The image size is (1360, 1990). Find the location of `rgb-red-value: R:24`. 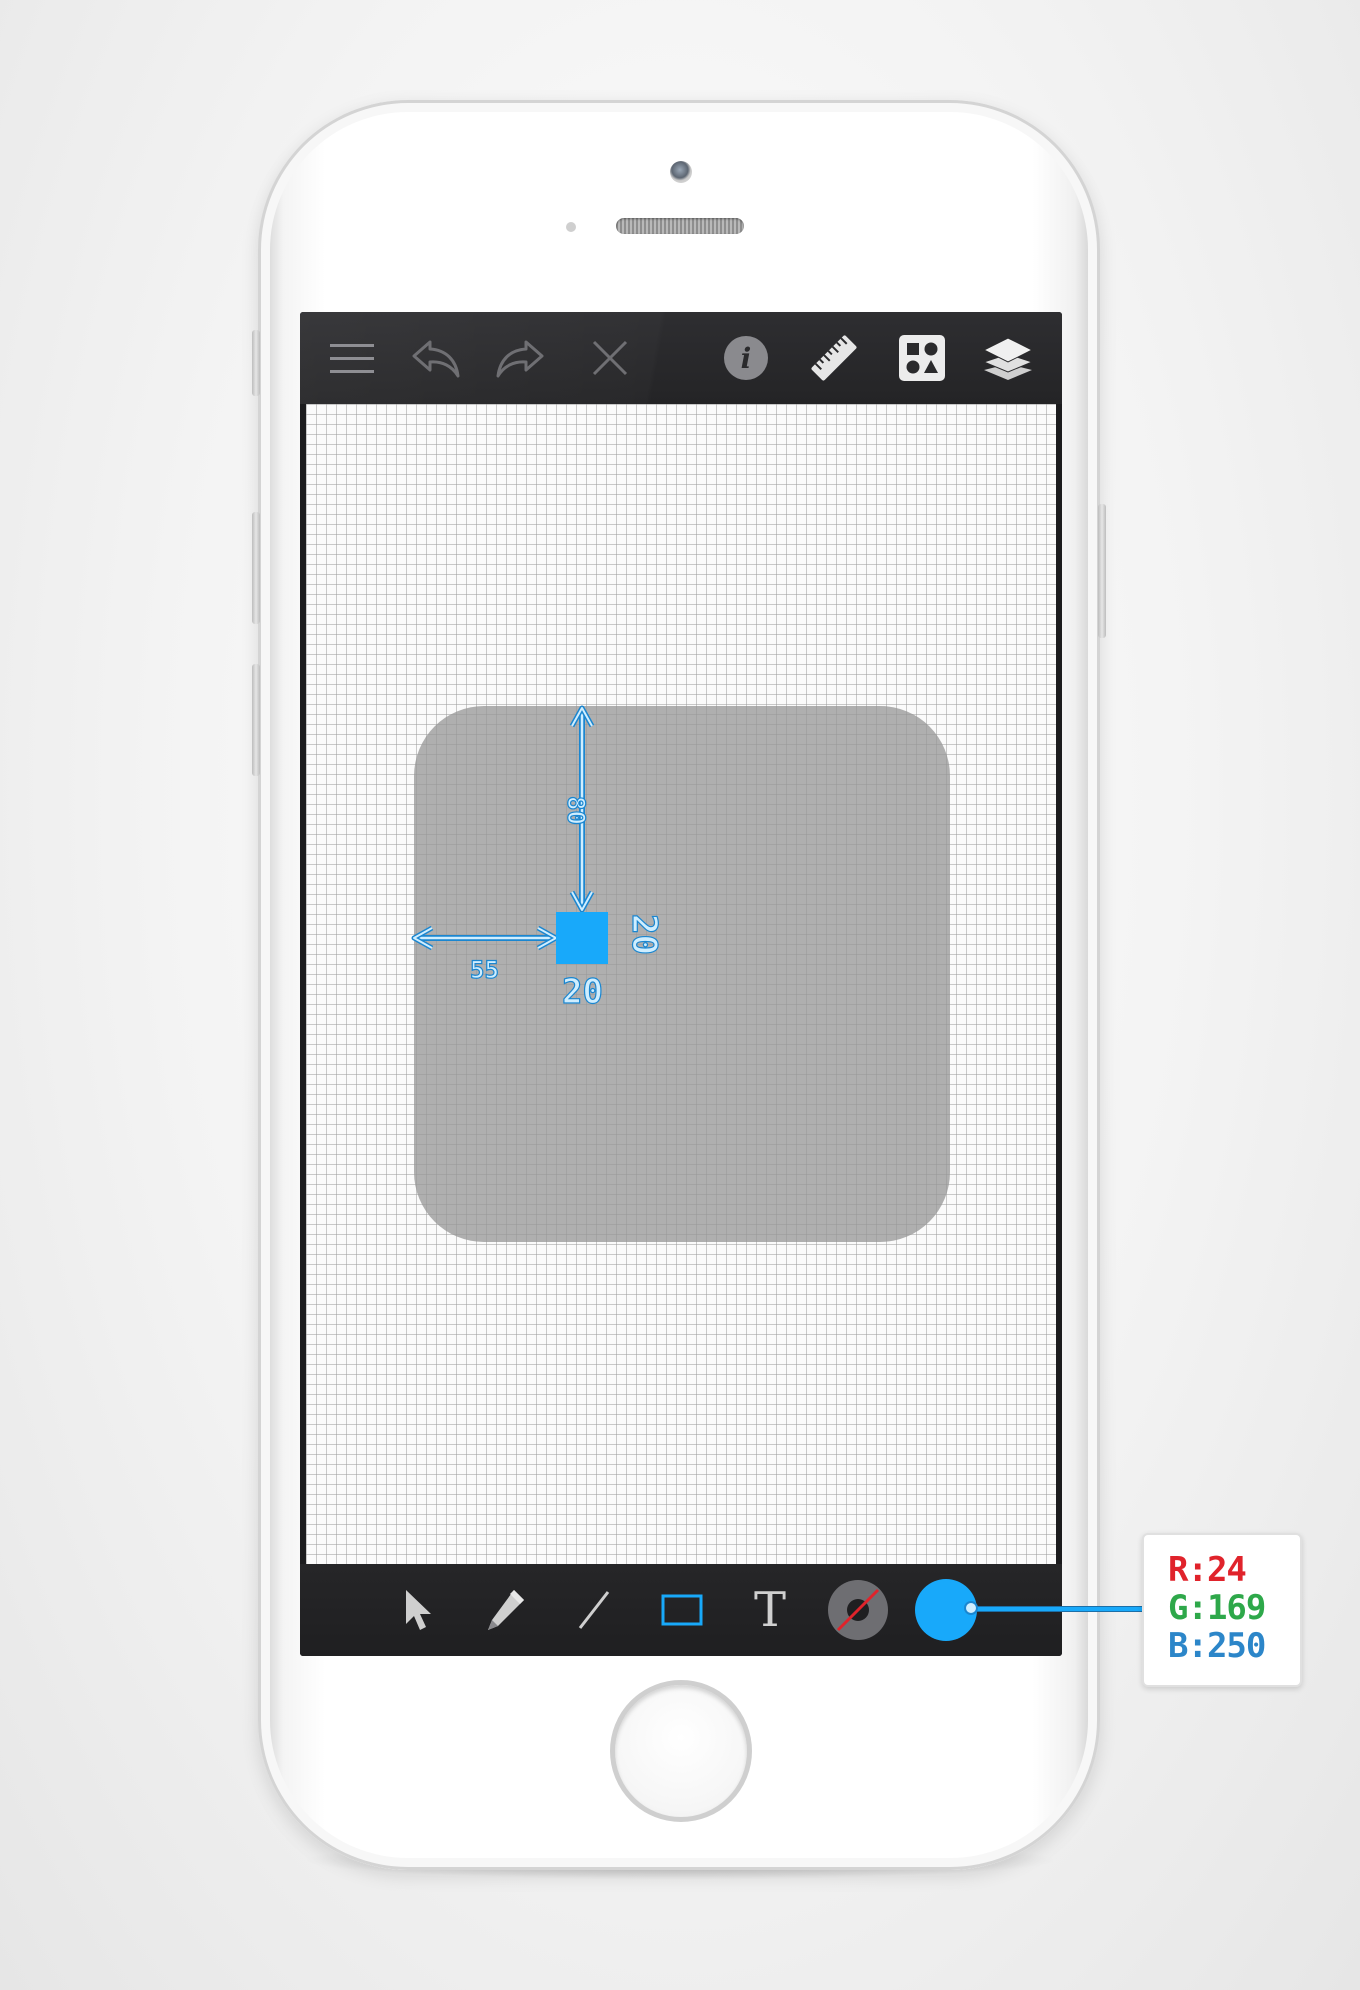

rgb-red-value: R:24 is located at coordinates (1207, 1570).